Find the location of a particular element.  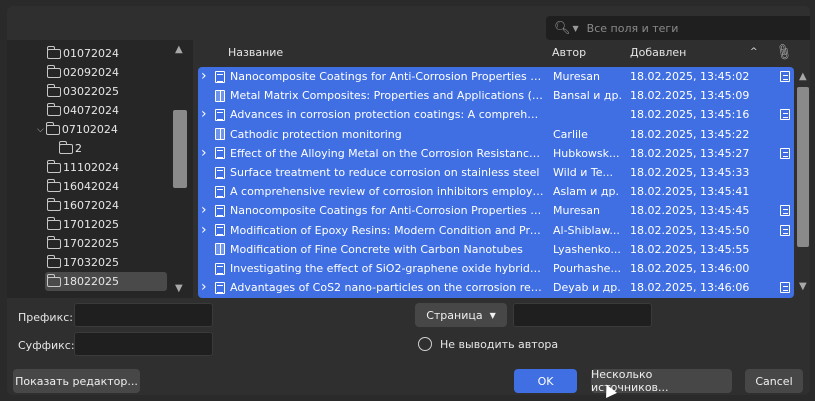

cell-added: 18.02.2025, 13:46:06 is located at coordinates (690, 288).